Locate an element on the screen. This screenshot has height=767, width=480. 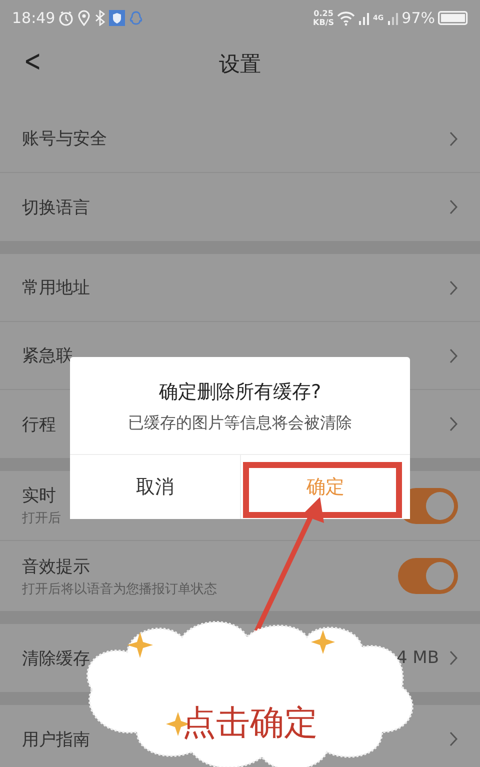
row-description: 打开后将以语音为您播报订单状态 is located at coordinates (119, 589).